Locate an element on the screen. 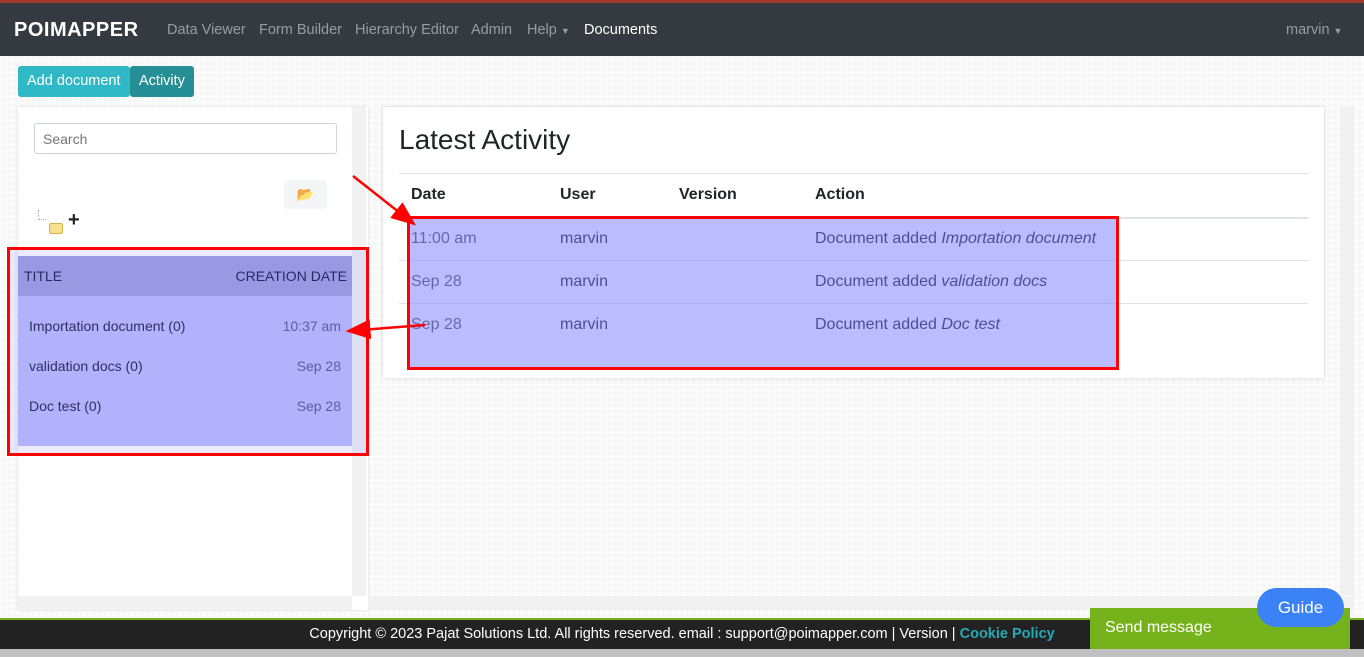 The height and width of the screenshot is (657, 1364). arrow-to-document is located at coordinates (385, 329).